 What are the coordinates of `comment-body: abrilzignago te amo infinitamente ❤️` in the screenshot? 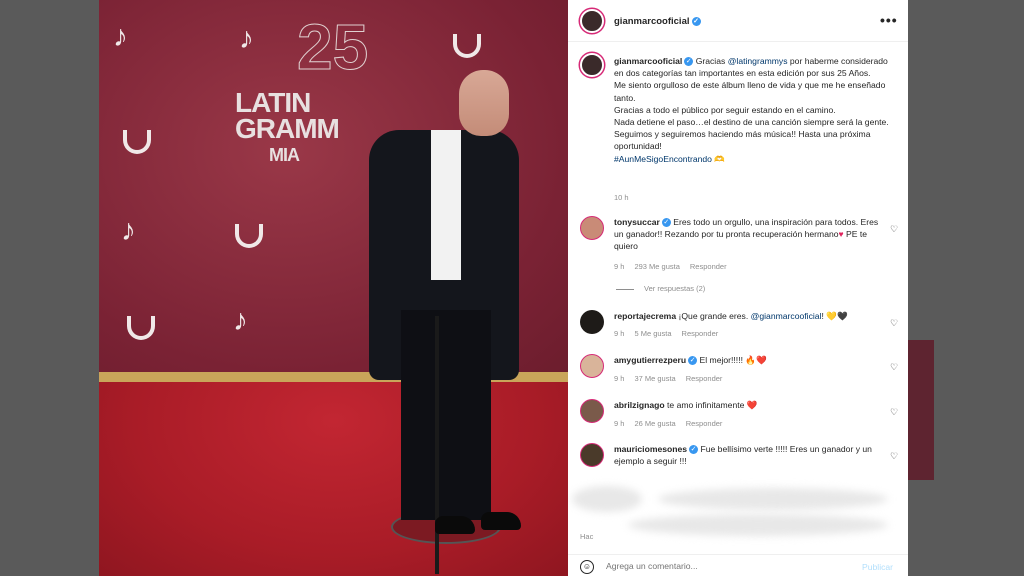 It's located at (748, 405).